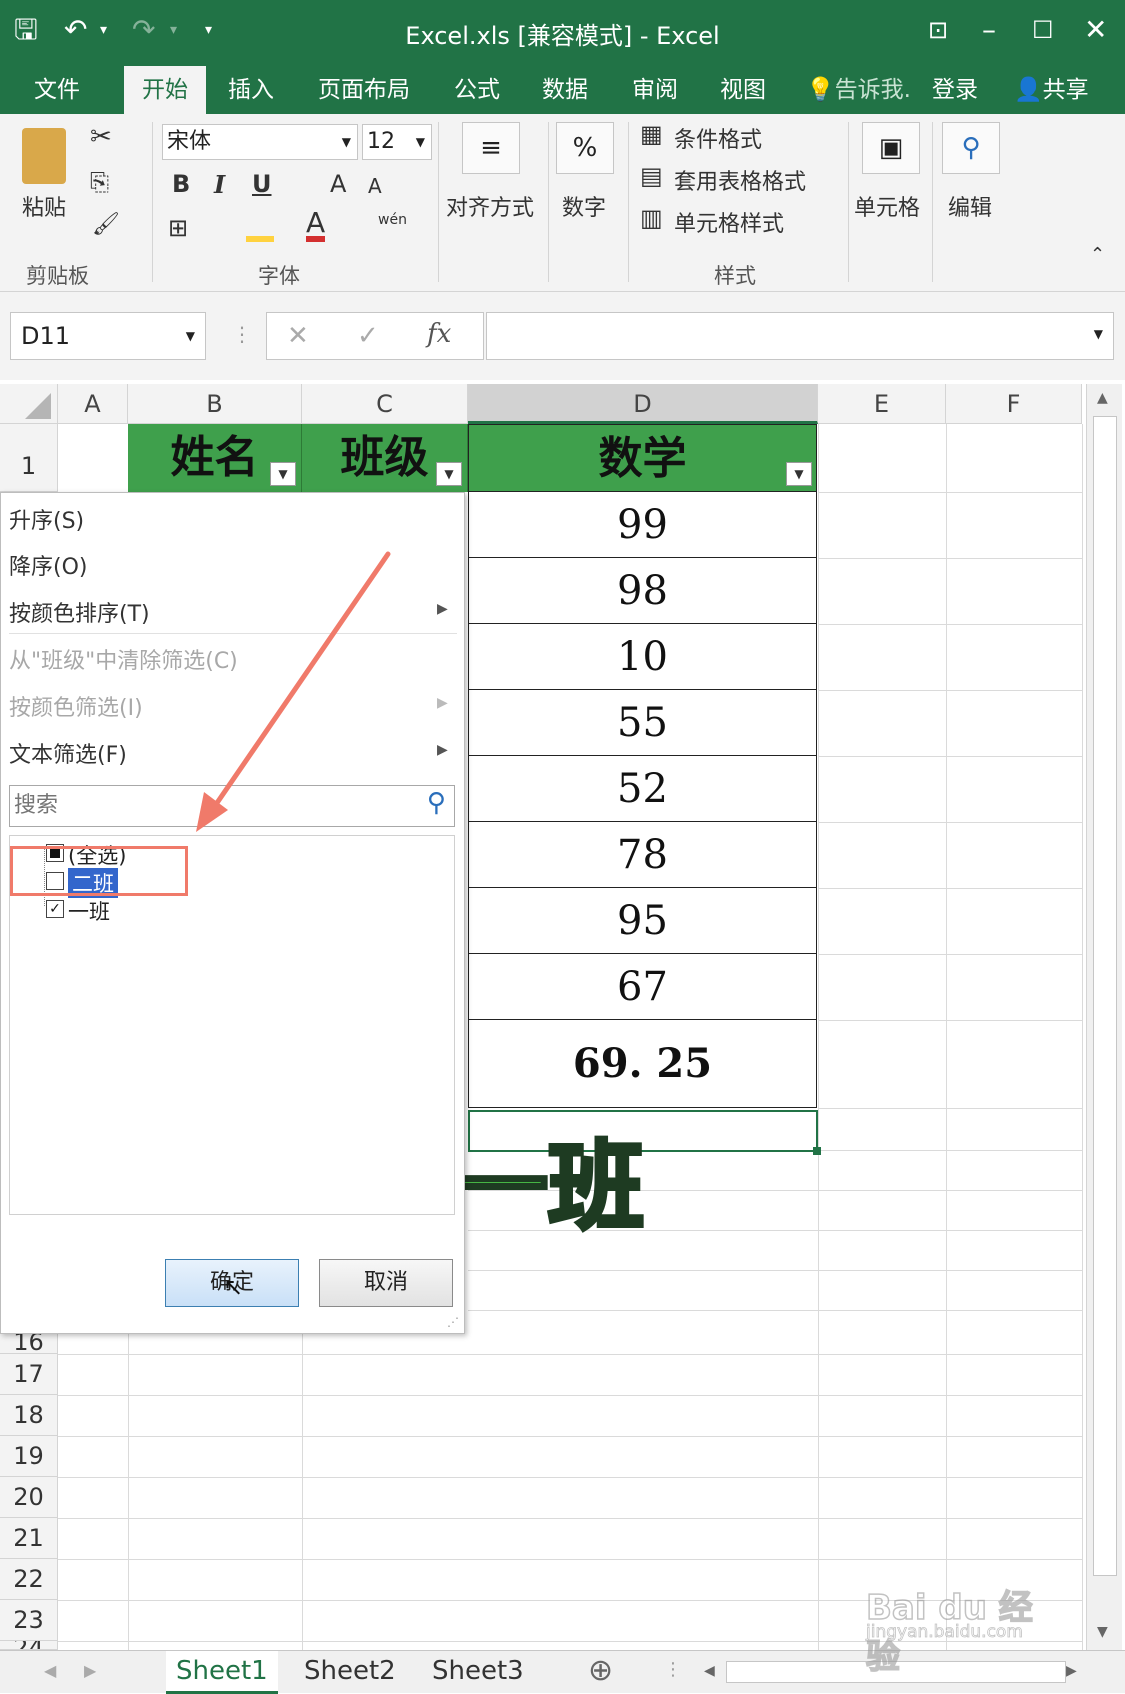 The image size is (1125, 1694). Describe the element at coordinates (642, 855) in the screenshot. I see `math-cell: 78` at that location.